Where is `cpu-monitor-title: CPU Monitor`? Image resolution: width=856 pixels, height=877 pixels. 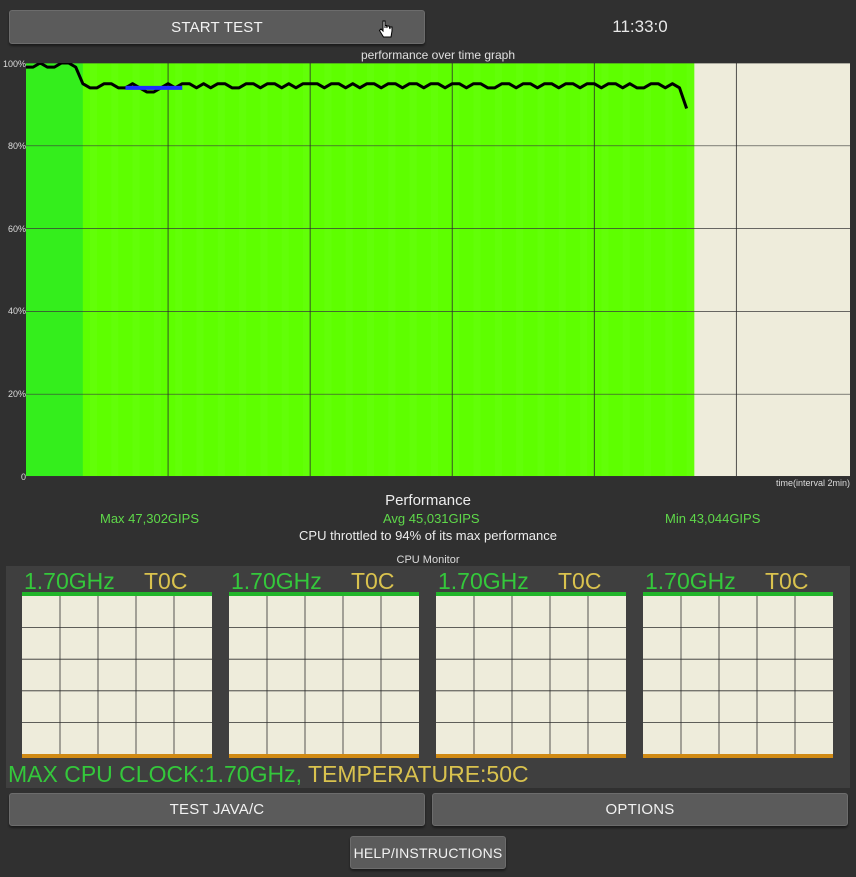
cpu-monitor-title: CPU Monitor is located at coordinates (428, 560).